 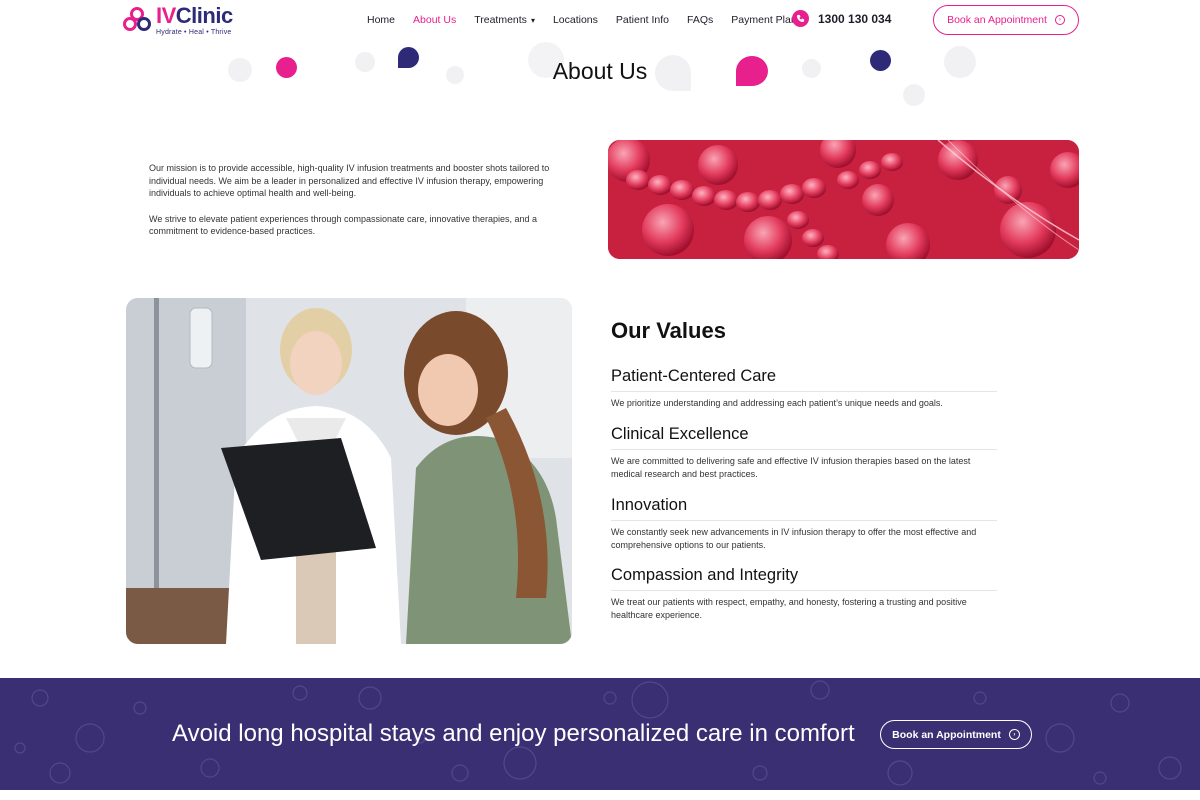 What do you see at coordinates (946, 734) in the screenshot?
I see `banner-book-label: Book an Appointment` at bounding box center [946, 734].